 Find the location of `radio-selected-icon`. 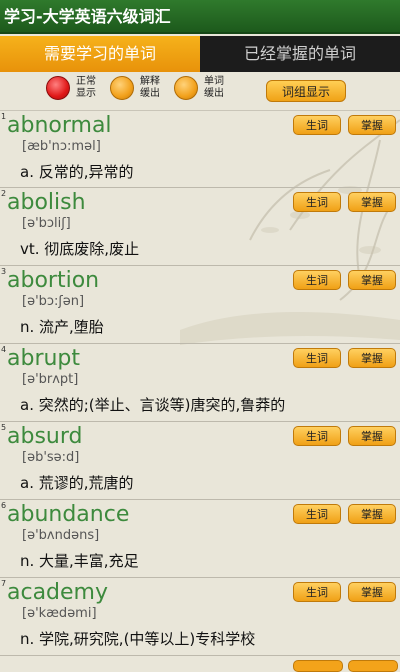

radio-selected-icon is located at coordinates (58, 88).